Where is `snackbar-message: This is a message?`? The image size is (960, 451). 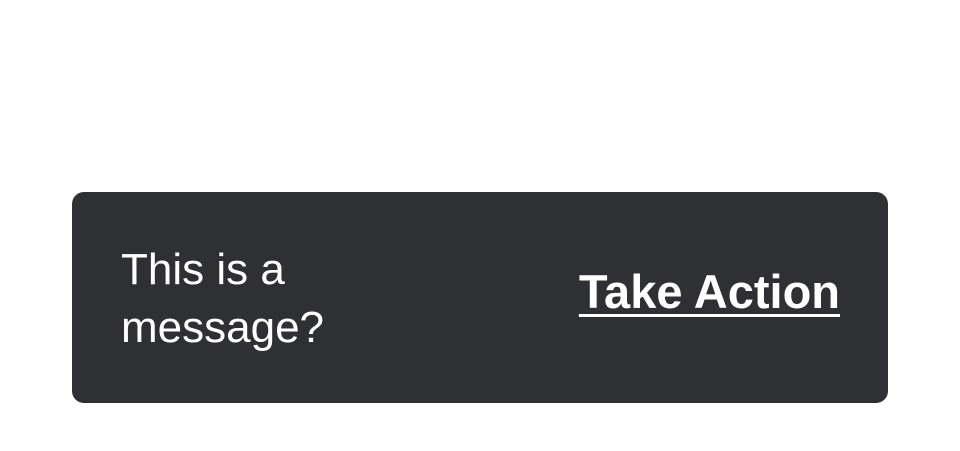
snackbar-message: This is a message? is located at coordinates (223, 298).